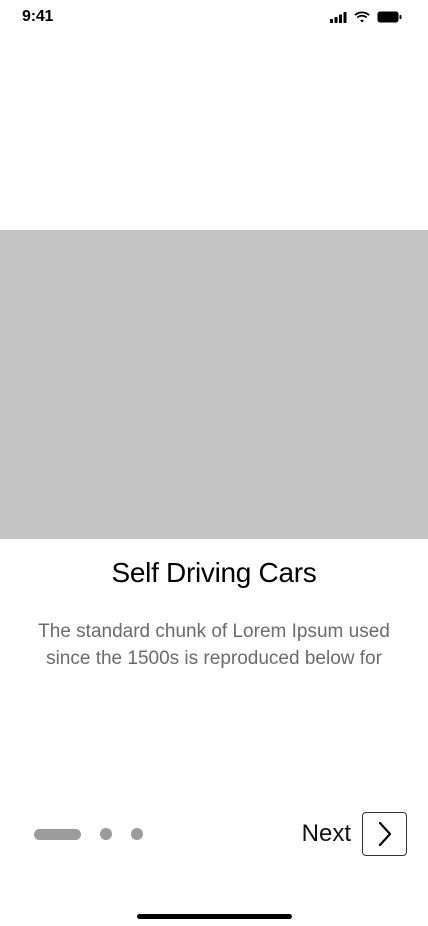  Describe the element at coordinates (354, 834) in the screenshot. I see `next-button: Next` at that location.